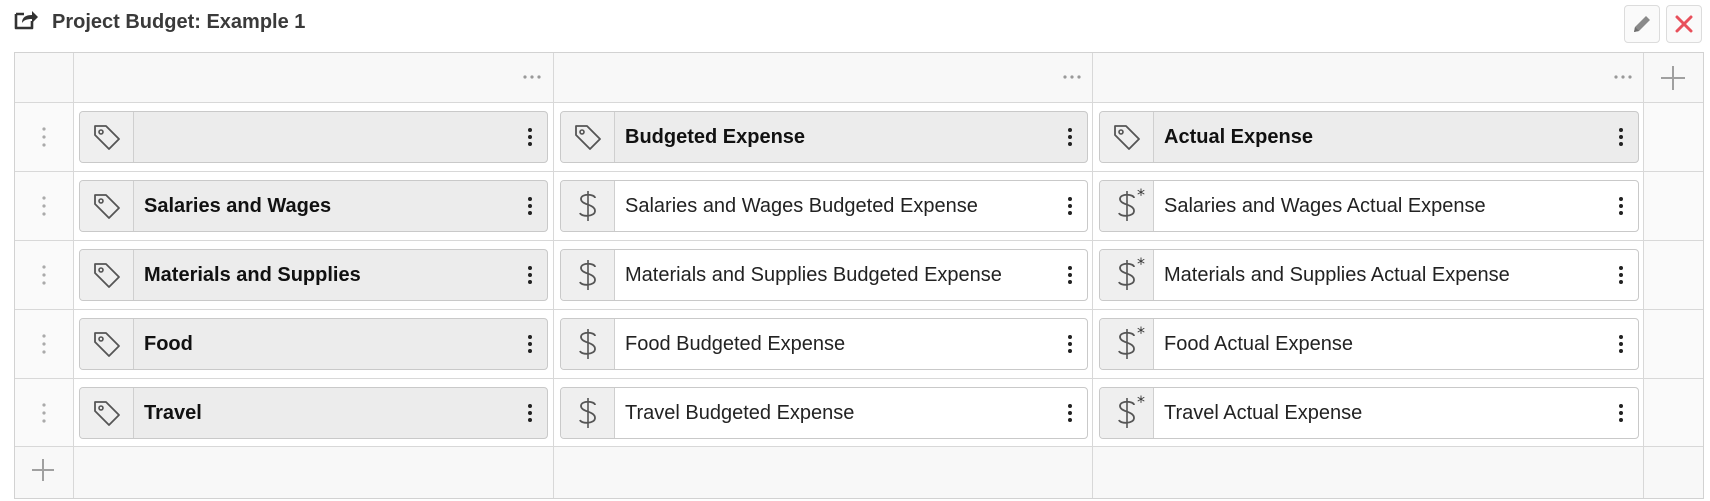 The width and height of the screenshot is (1710, 501). Describe the element at coordinates (1369, 413) in the screenshot. I see `actual-expense-cell: * Travel Actual Expense` at that location.